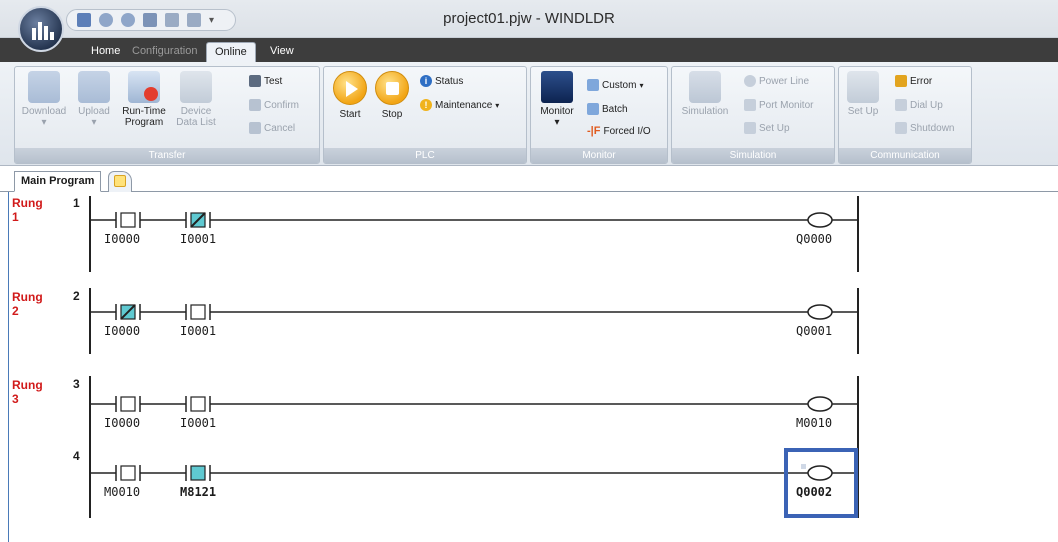 The width and height of the screenshot is (1058, 542). Describe the element at coordinates (913, 81) in the screenshot. I see `error-button: Error` at that location.